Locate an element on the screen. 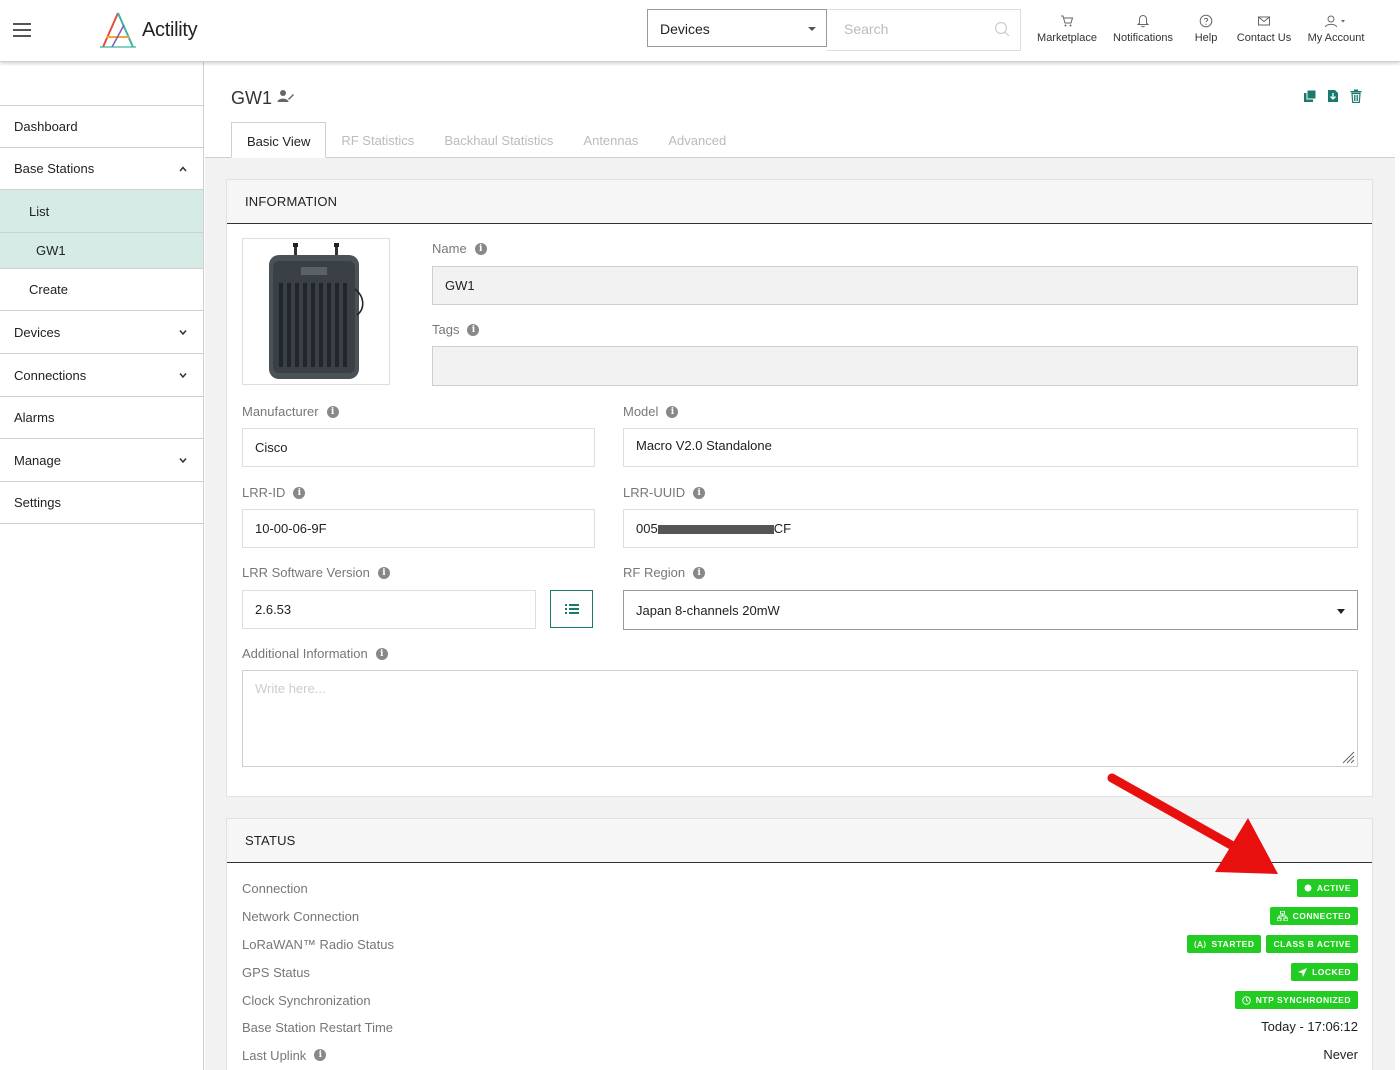 This screenshot has height=1070, width=1400. sidebar-item-alarms: Alarms is located at coordinates (101, 418).